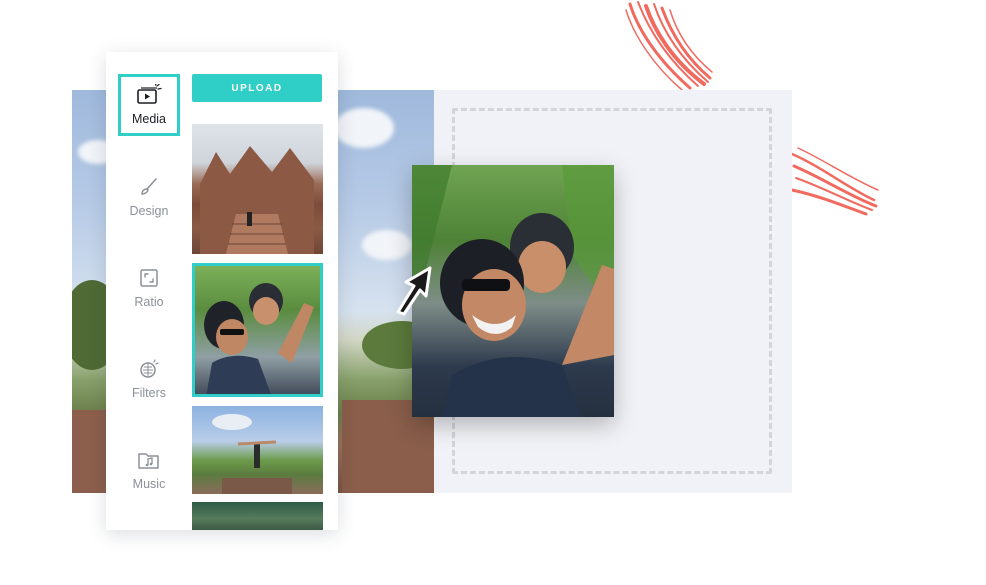 This screenshot has height=585, width=986. I want to click on nav-label-design: Design, so click(149, 211).